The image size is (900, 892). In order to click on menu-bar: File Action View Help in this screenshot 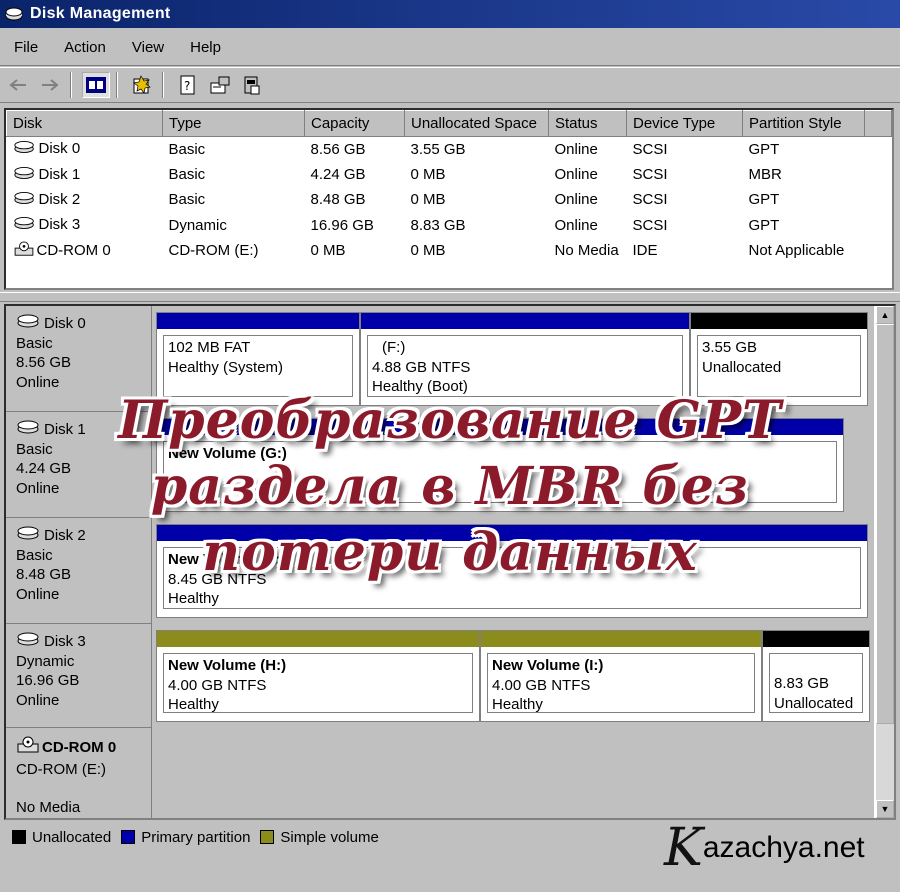, I will do `click(450, 48)`.